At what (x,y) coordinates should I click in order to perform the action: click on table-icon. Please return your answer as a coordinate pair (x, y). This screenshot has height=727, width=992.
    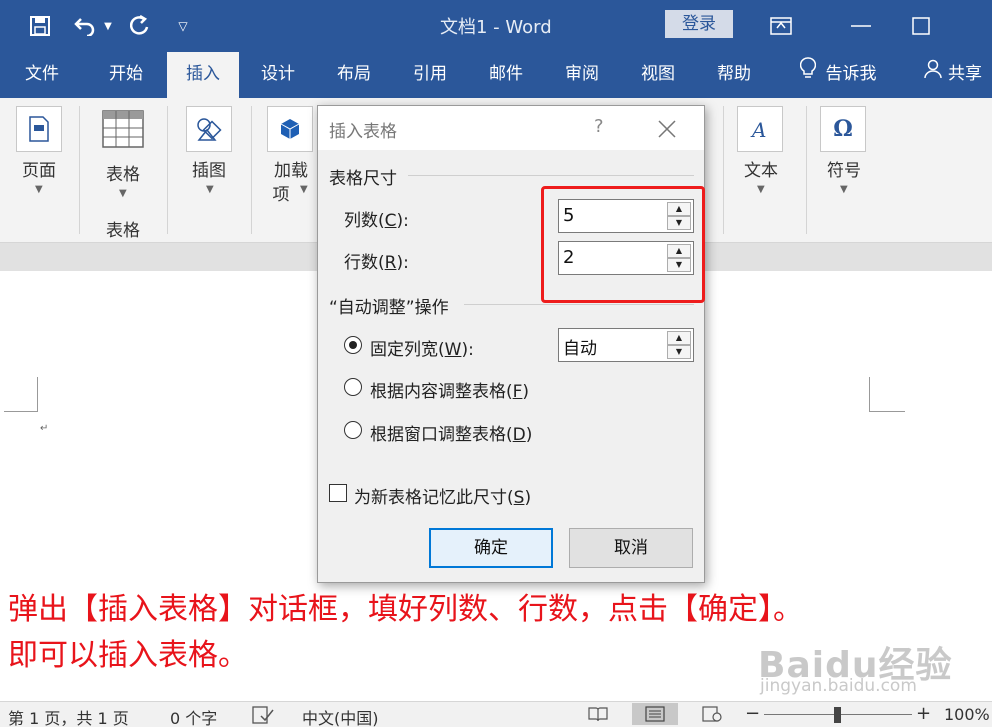
    Looking at the image, I should click on (123, 131).